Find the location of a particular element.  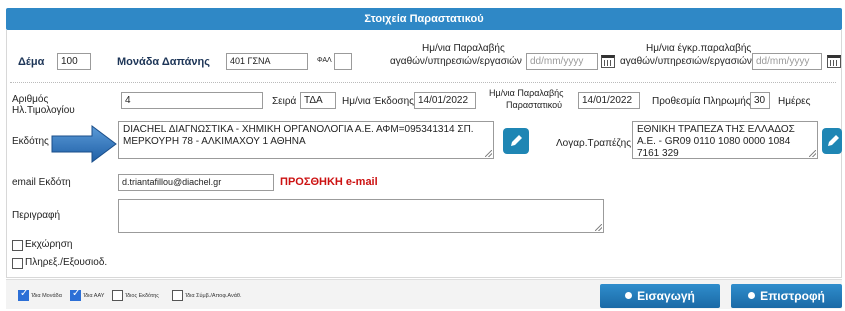

add-email-link: ΠΡΟΣΘΗΚΗ e-mail is located at coordinates (329, 182).